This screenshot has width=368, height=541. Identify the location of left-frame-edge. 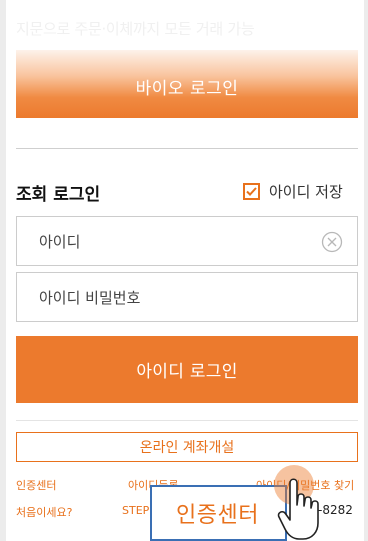
(3, 270).